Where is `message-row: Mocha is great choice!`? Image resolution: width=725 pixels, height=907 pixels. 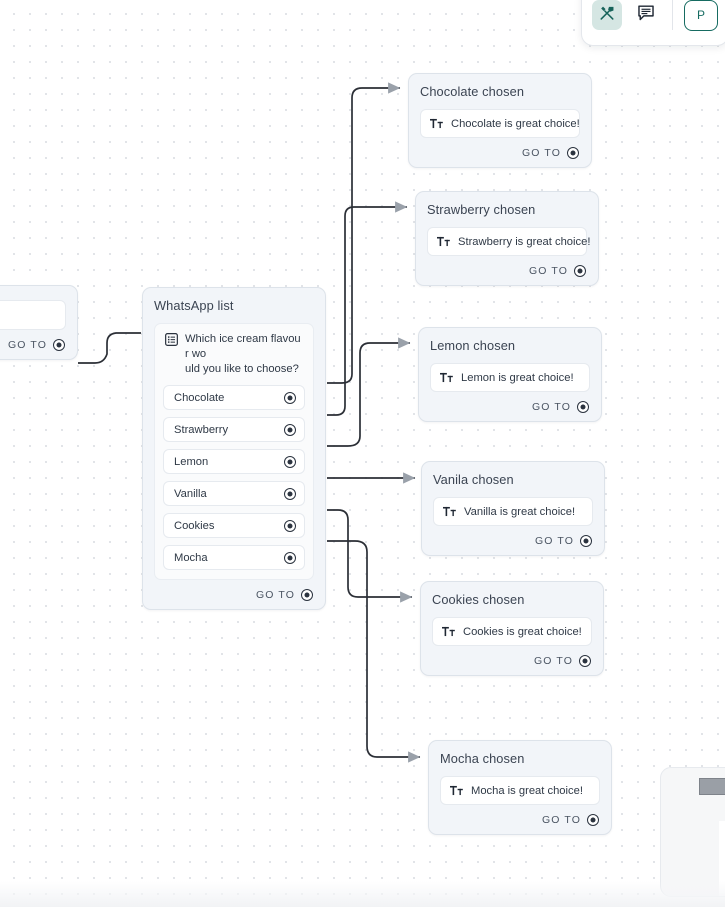 message-row: Mocha is great choice! is located at coordinates (520, 790).